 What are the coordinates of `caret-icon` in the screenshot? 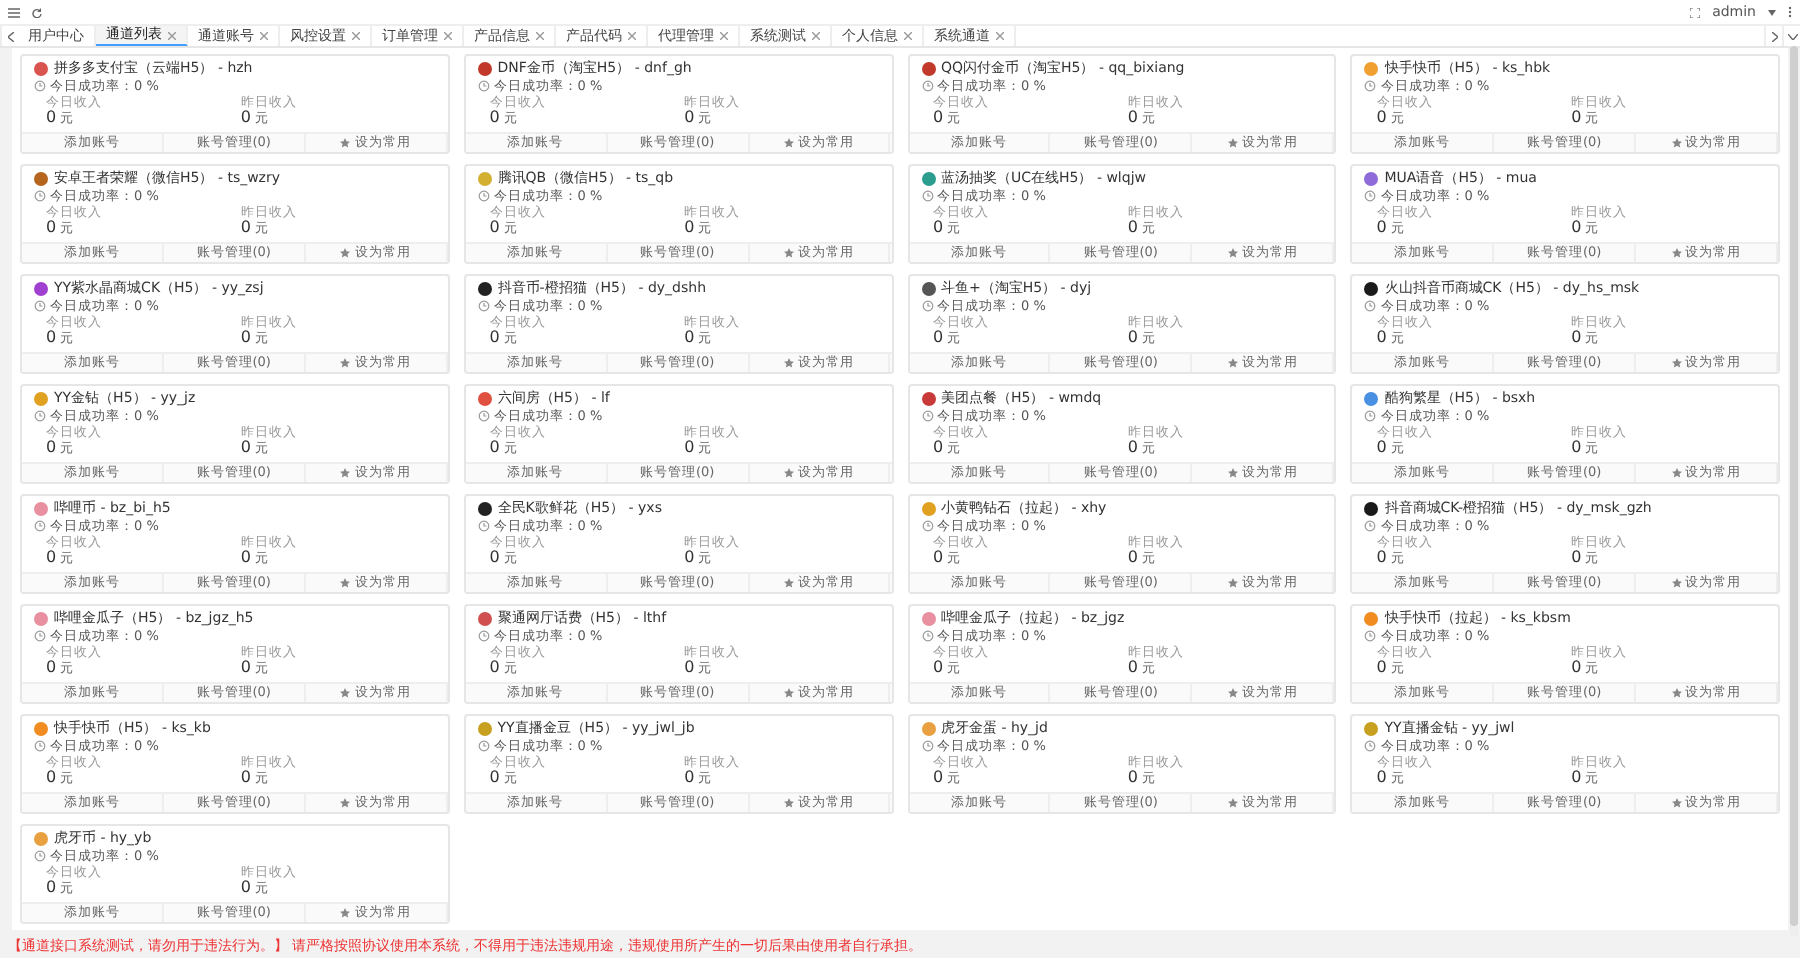 It's located at (1772, 12).